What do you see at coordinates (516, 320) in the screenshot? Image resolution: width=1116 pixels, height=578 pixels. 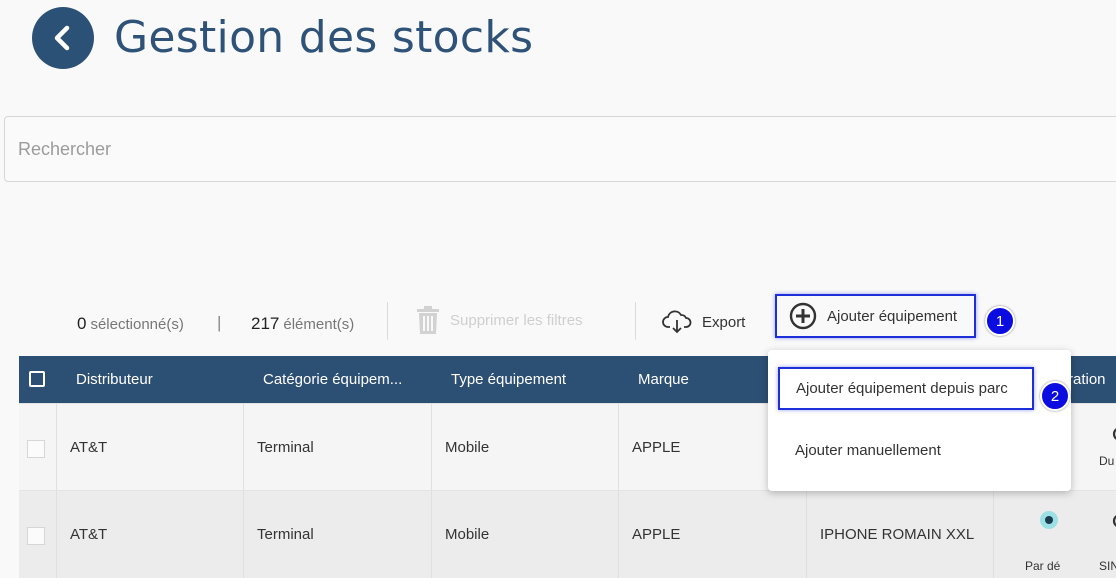 I see `clear-filters-label: Supprimer les filtres` at bounding box center [516, 320].